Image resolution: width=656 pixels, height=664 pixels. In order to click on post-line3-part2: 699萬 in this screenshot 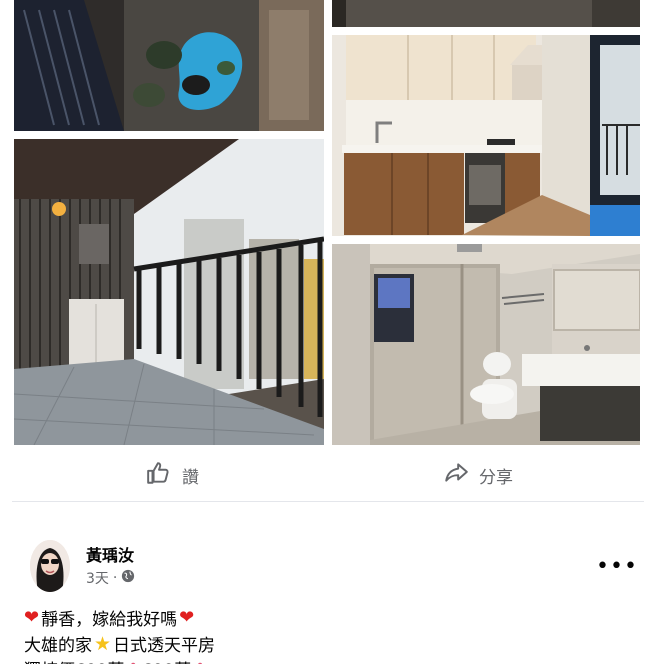, I will do `click(166, 660)`.